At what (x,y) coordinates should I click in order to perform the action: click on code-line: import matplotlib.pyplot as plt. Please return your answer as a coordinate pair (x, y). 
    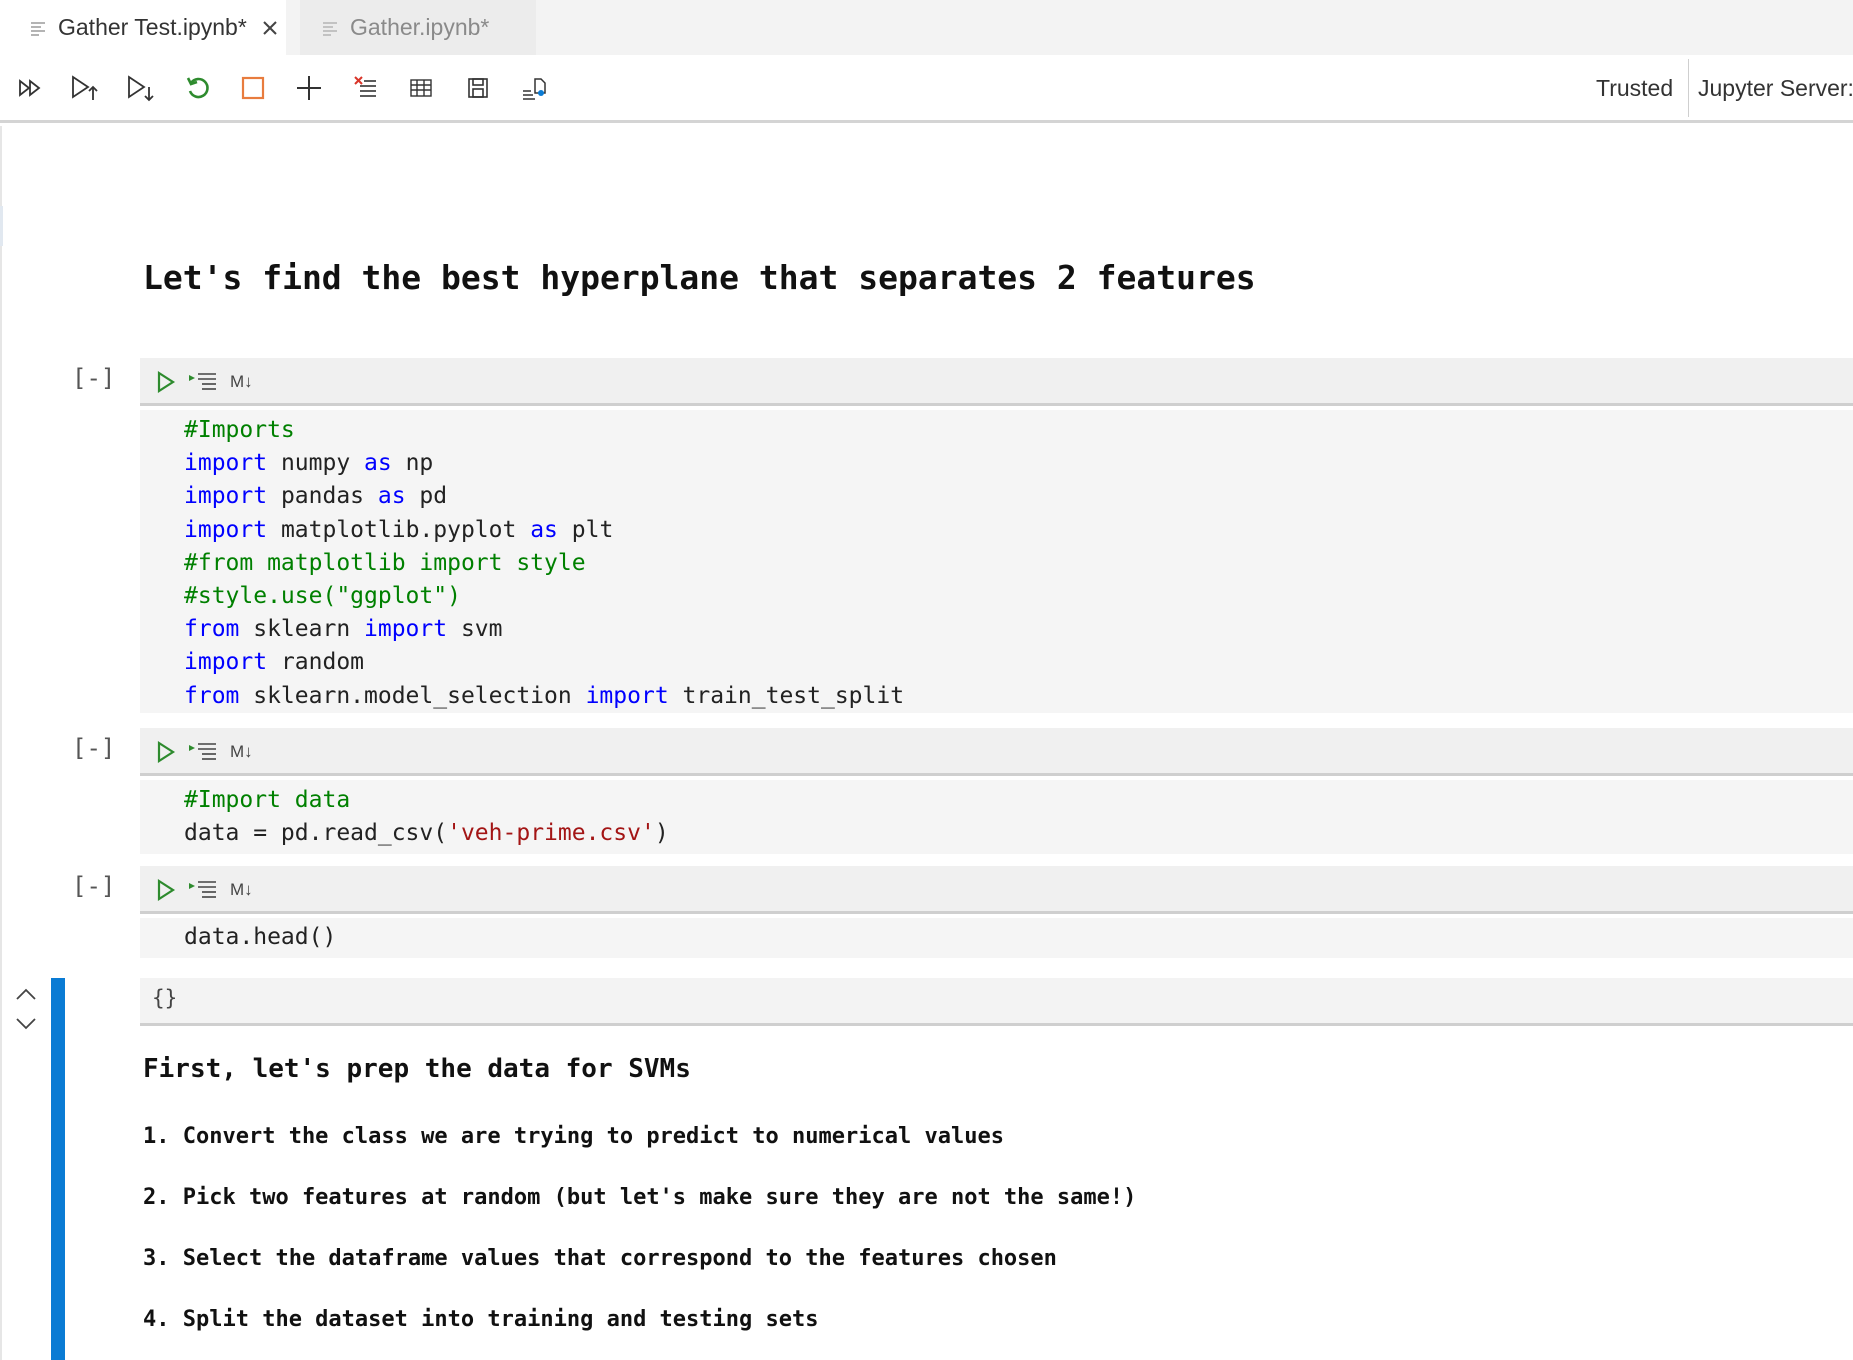
    Looking at the image, I should click on (1018, 530).